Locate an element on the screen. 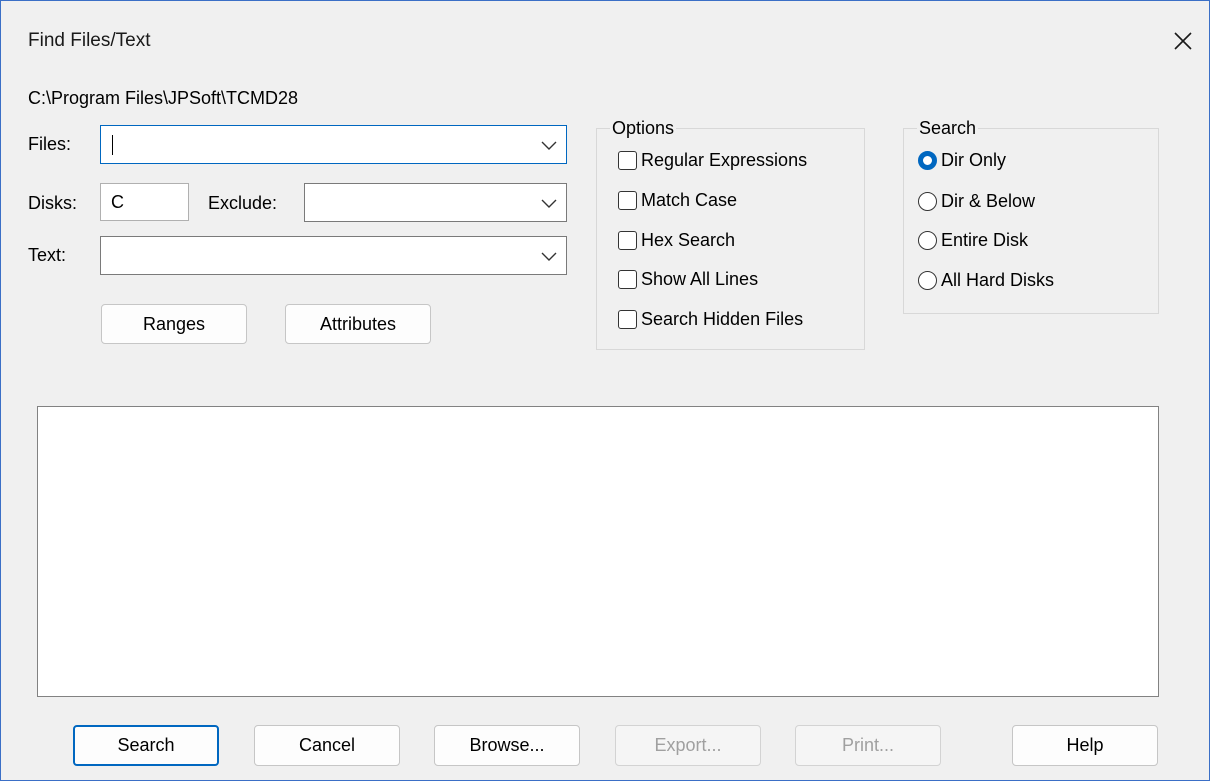 This screenshot has height=783, width=1212. search-group-title: Search is located at coordinates (948, 128).